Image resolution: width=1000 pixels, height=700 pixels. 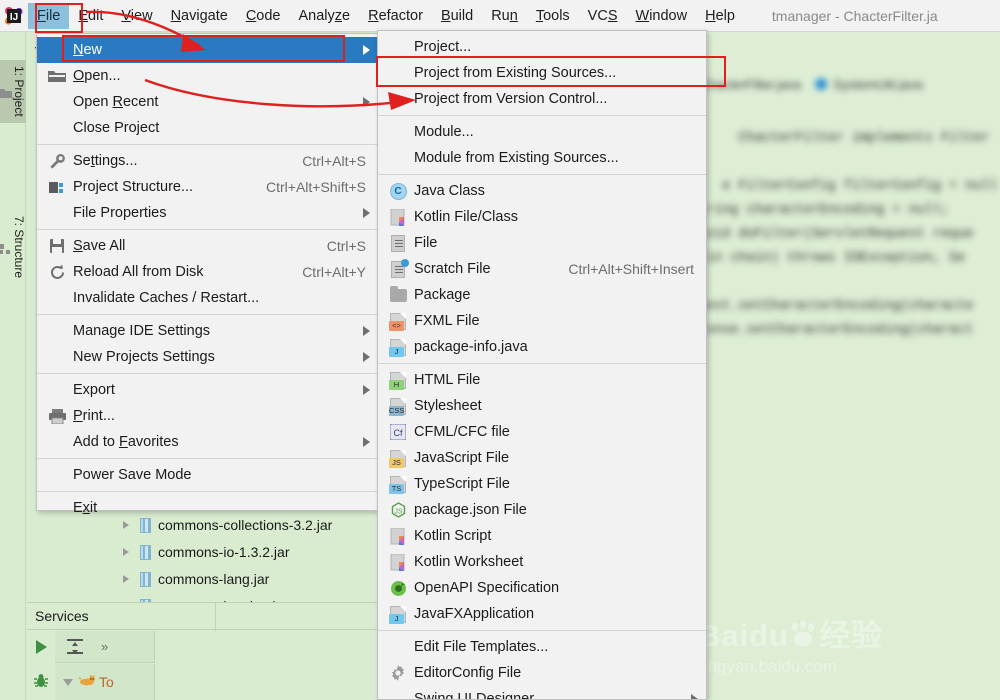 I want to click on annotation-arrows, so click(x=250, y=60).